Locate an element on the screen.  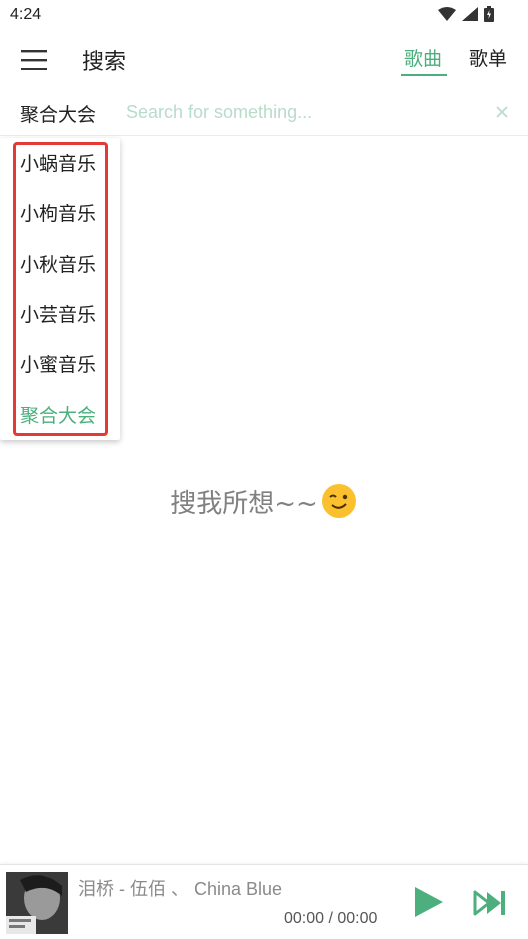
battery-icon is located at coordinates (489, 14).